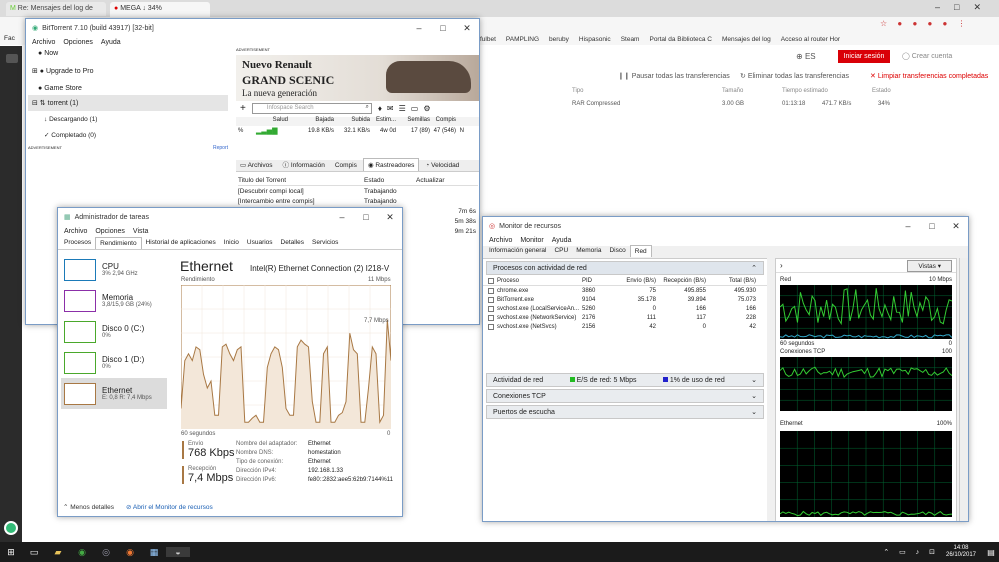 This screenshot has height=562, width=999. Describe the element at coordinates (128, 103) in the screenshot. I see `tree-item-selected: ⊟ ⇅ torrent (1)` at that location.